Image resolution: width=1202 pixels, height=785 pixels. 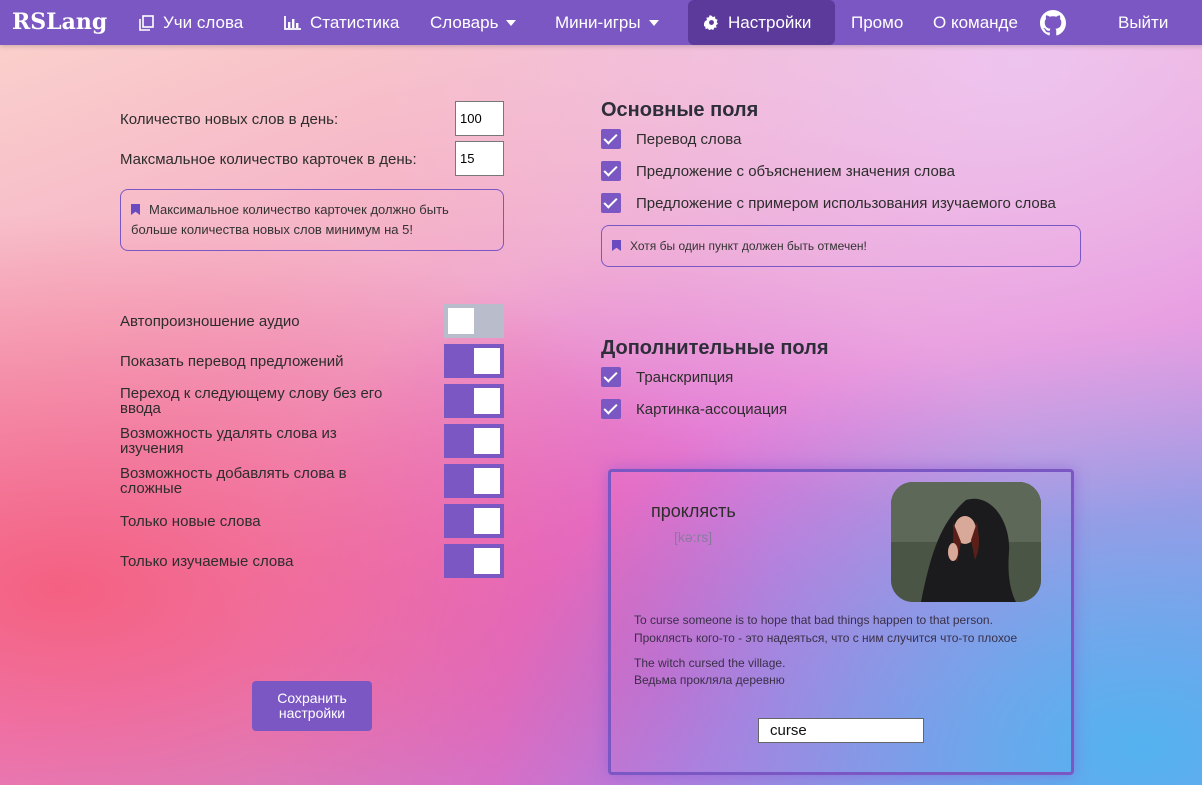 What do you see at coordinates (479, 158) in the screenshot?
I see `max-cards-input` at bounding box center [479, 158].